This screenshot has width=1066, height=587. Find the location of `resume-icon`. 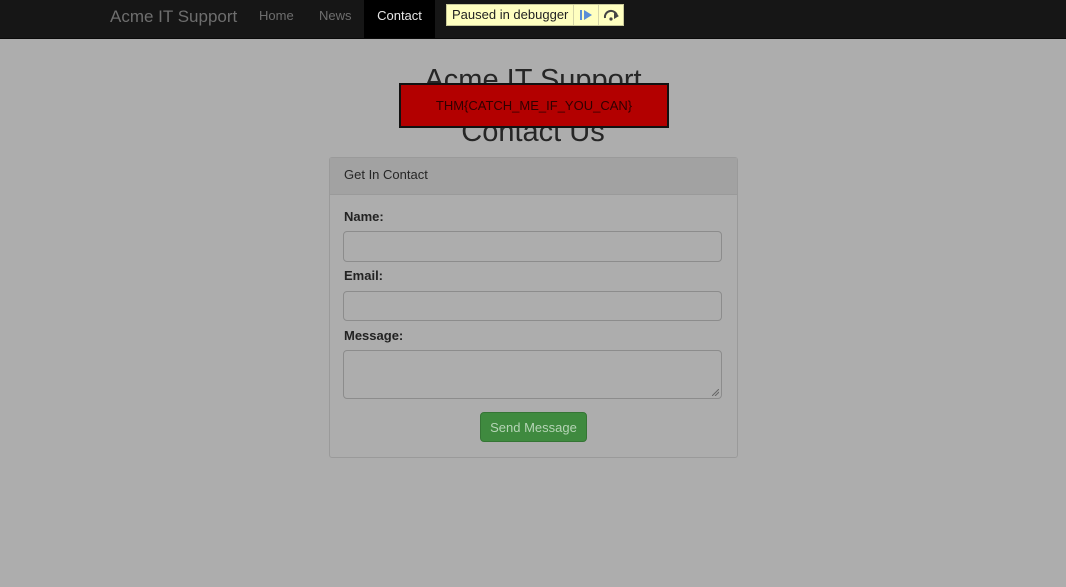

resume-icon is located at coordinates (585, 15).